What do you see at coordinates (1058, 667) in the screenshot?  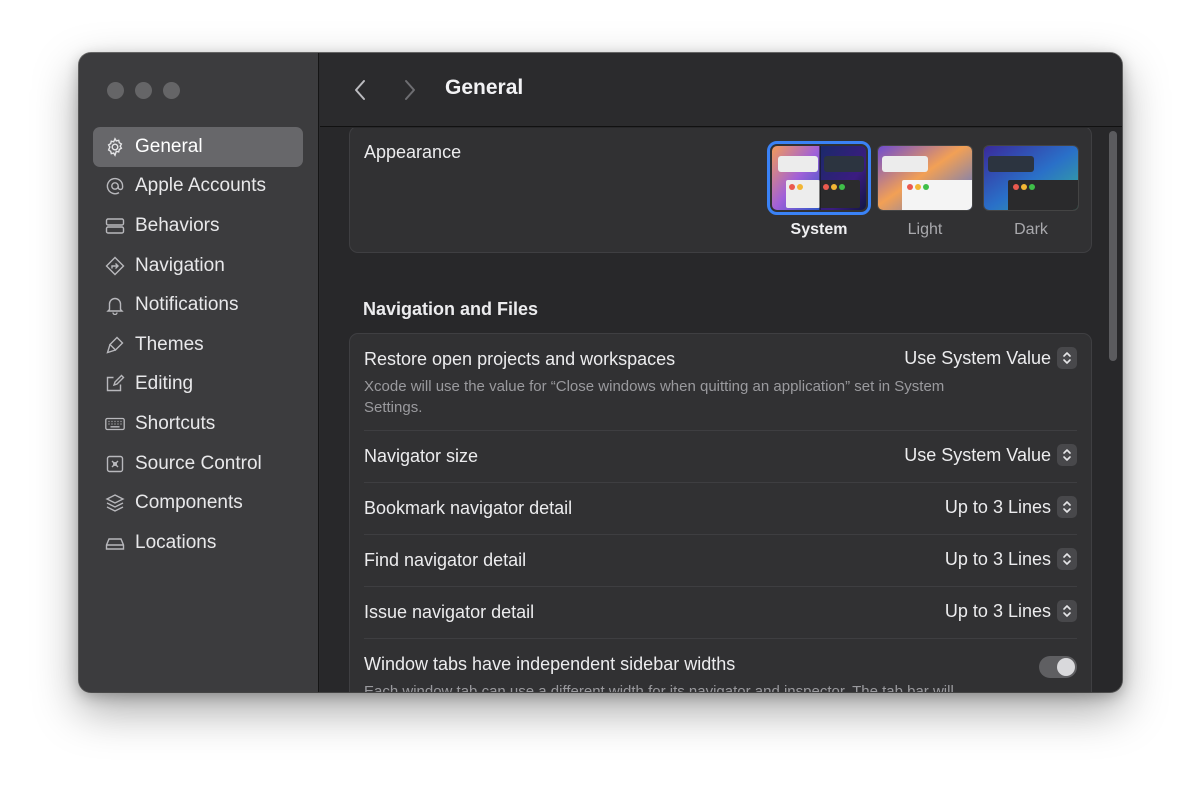 I see `independent-sidebar-toggle` at bounding box center [1058, 667].